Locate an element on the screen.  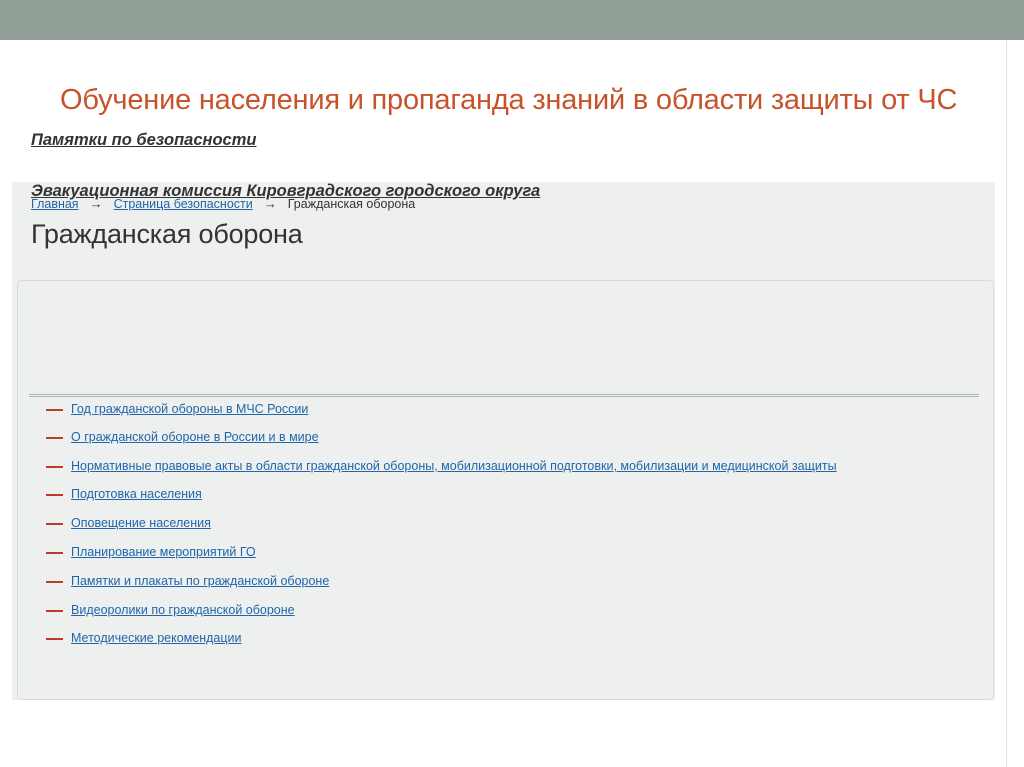
list-item: Памятки и плакаты по гражданской обороне is located at coordinates (498, 581).